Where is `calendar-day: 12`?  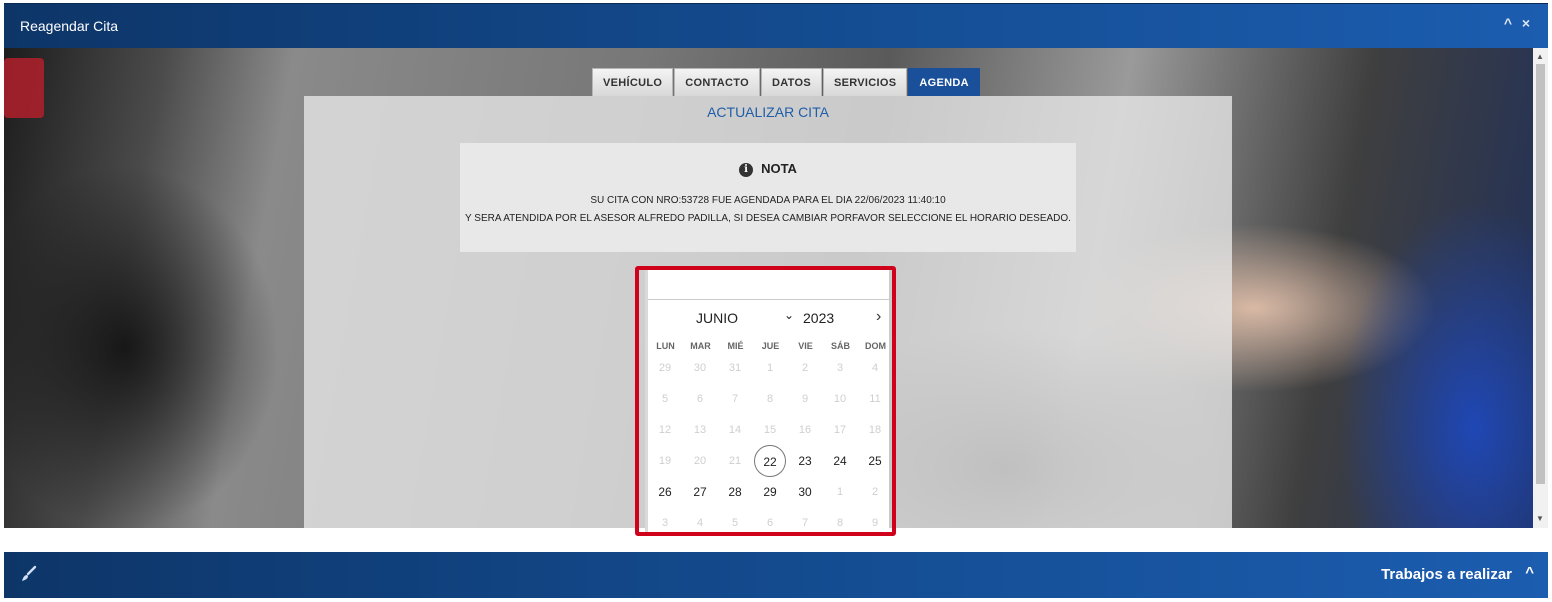
calendar-day: 12 is located at coordinates (665, 430).